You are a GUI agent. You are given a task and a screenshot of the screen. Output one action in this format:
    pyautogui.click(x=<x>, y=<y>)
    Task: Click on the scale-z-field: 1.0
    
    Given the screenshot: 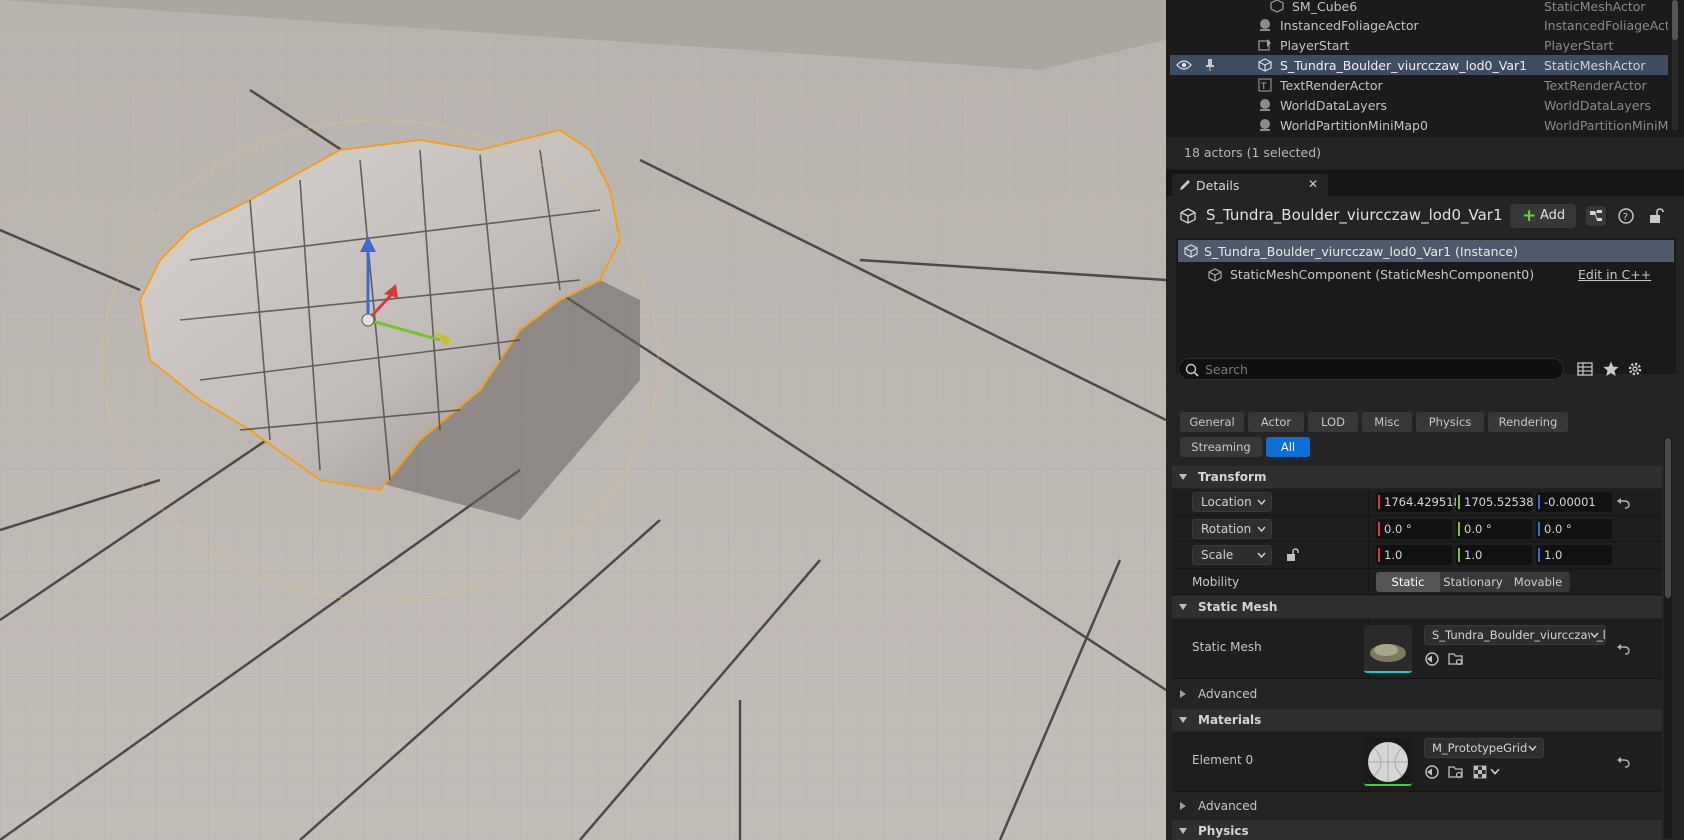 What is the action you would take?
    pyautogui.click(x=1574, y=555)
    